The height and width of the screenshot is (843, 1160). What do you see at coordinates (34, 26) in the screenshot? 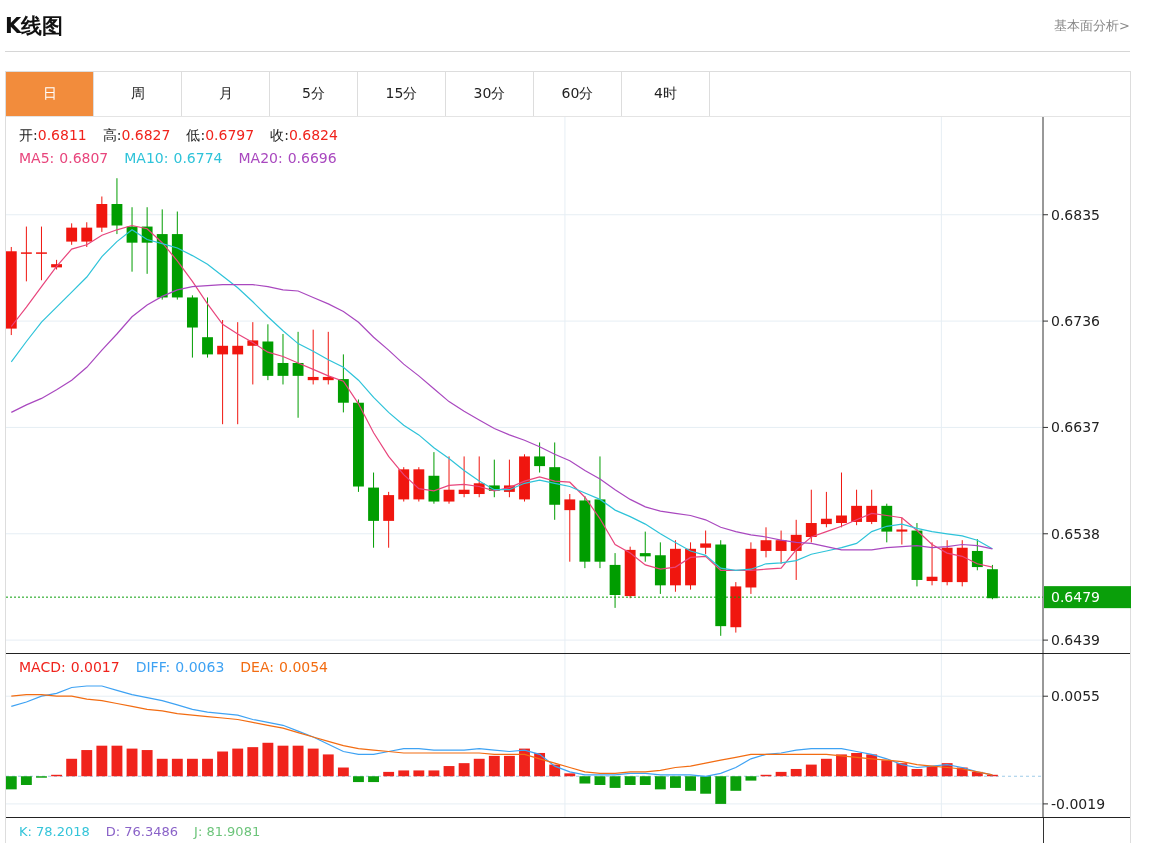
I see `page-title: K线图` at bounding box center [34, 26].